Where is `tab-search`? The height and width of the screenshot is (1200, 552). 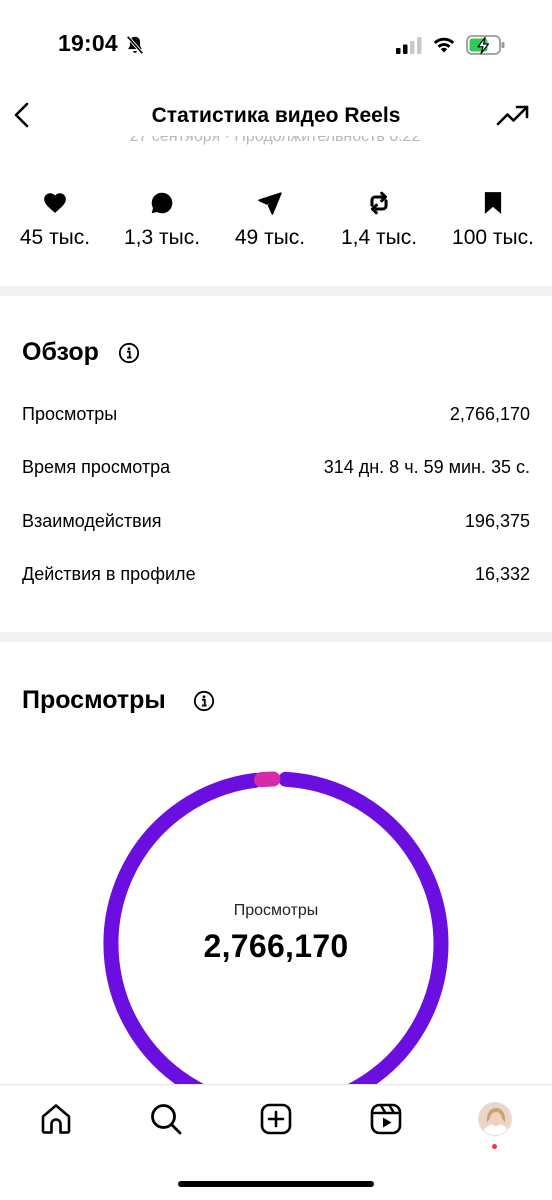 tab-search is located at coordinates (166, 1119).